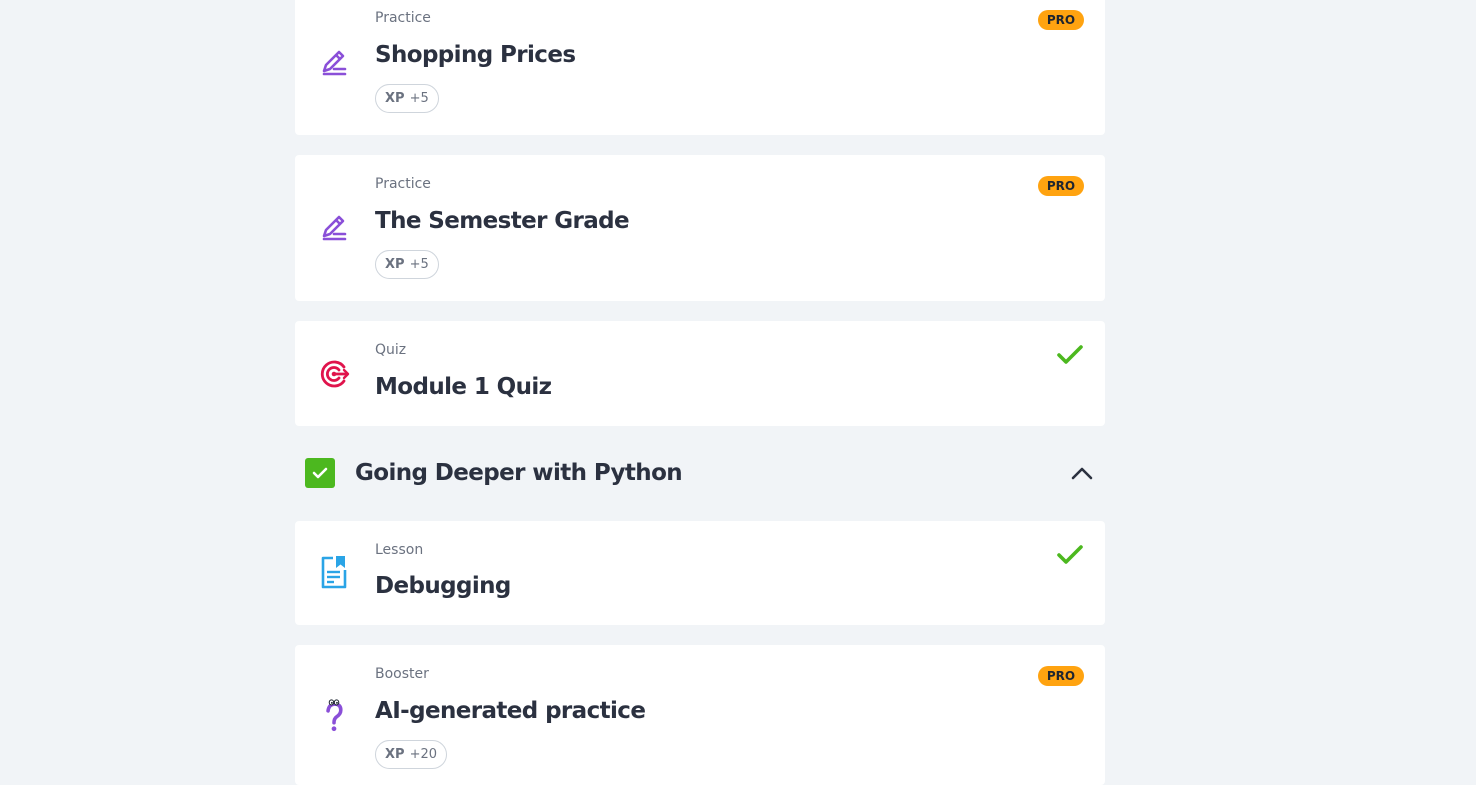  I want to click on item-type-label: Booster, so click(402, 674).